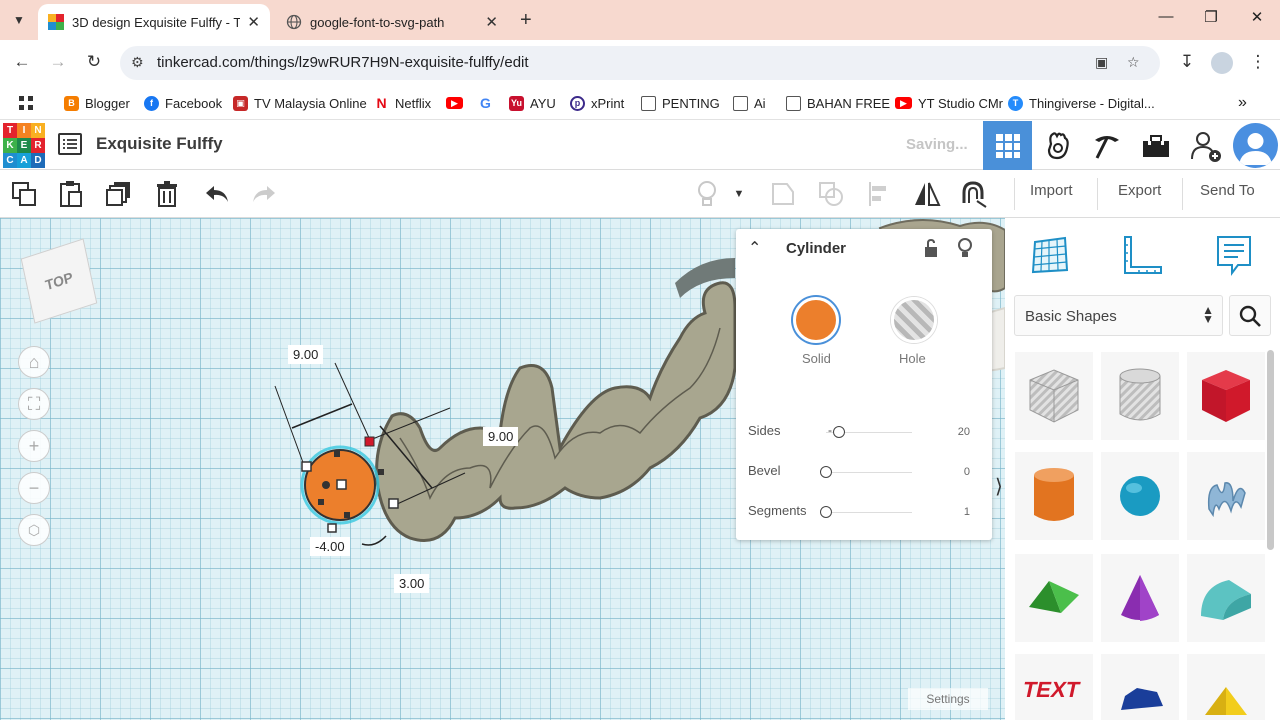 This screenshot has height=720, width=1280. What do you see at coordinates (19, 20) in the screenshot?
I see `tab-search-icon: ▼` at bounding box center [19, 20].